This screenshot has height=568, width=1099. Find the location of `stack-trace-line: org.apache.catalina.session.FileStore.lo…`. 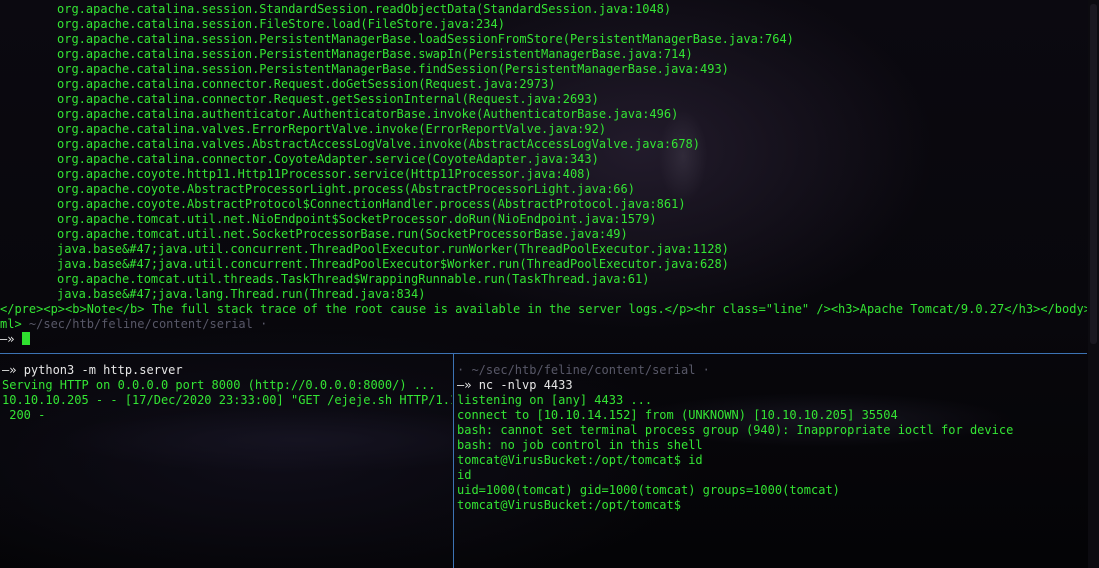

stack-trace-line: org.apache.catalina.session.FileStore.lo… is located at coordinates (281, 24).